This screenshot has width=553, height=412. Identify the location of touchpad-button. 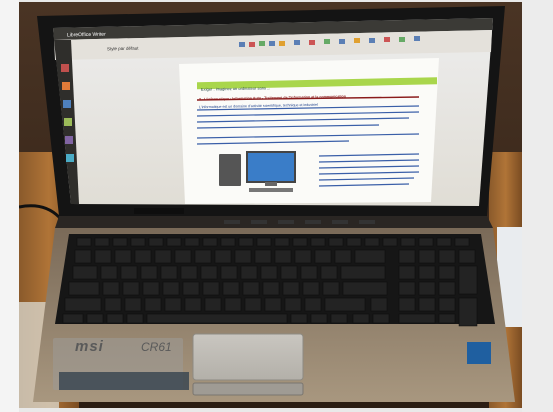
(248, 389).